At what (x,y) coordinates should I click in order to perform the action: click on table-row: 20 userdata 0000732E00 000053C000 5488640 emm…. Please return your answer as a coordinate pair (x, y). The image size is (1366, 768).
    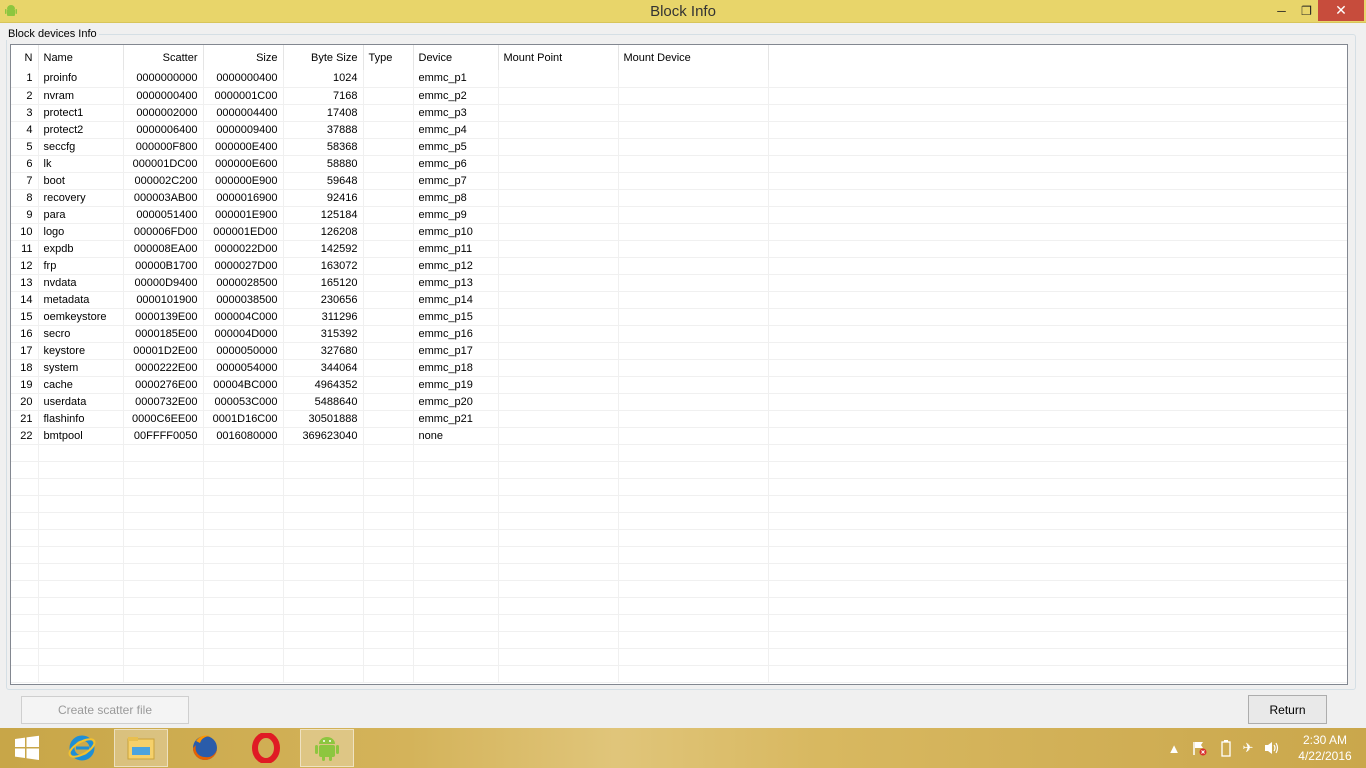
    Looking at the image, I should click on (679, 402).